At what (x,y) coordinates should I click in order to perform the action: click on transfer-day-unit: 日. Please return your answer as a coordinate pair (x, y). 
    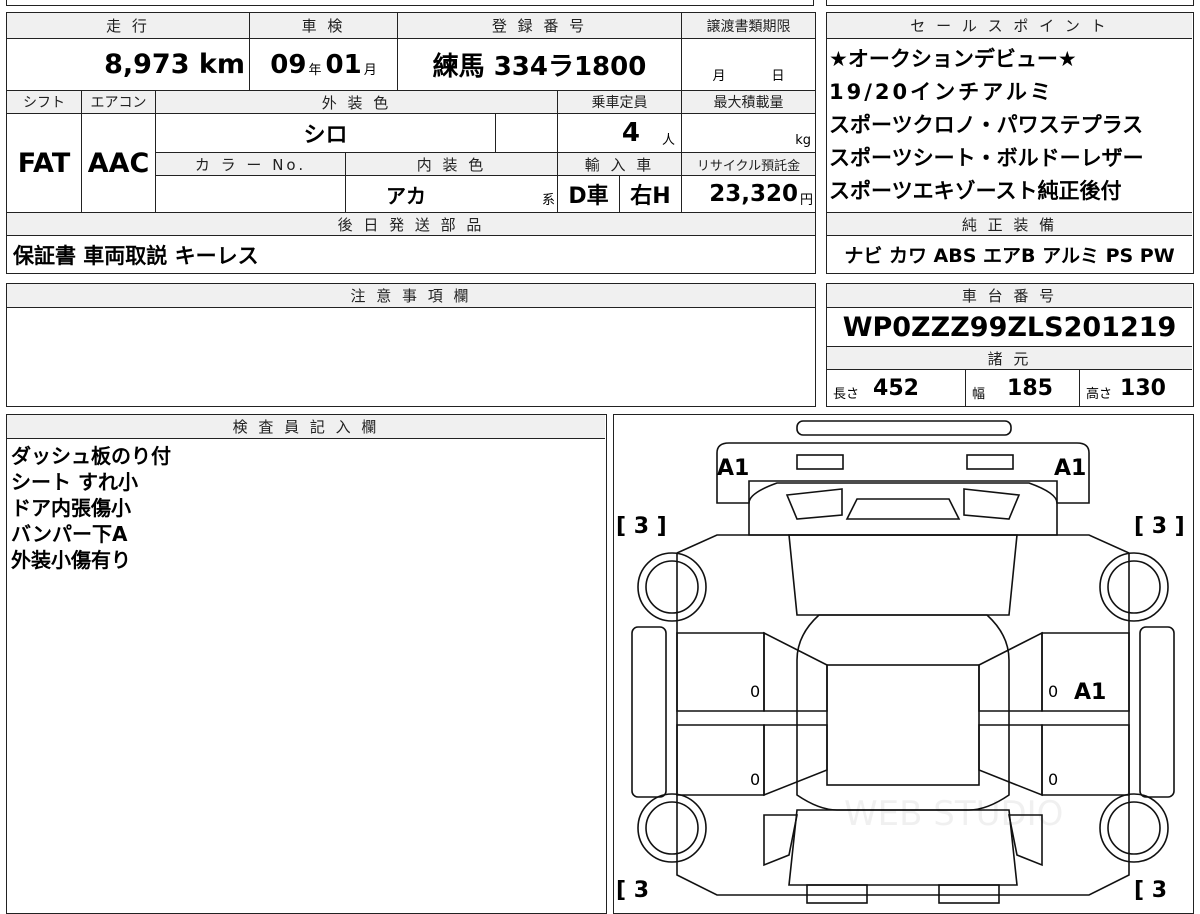
    Looking at the image, I should click on (778, 76).